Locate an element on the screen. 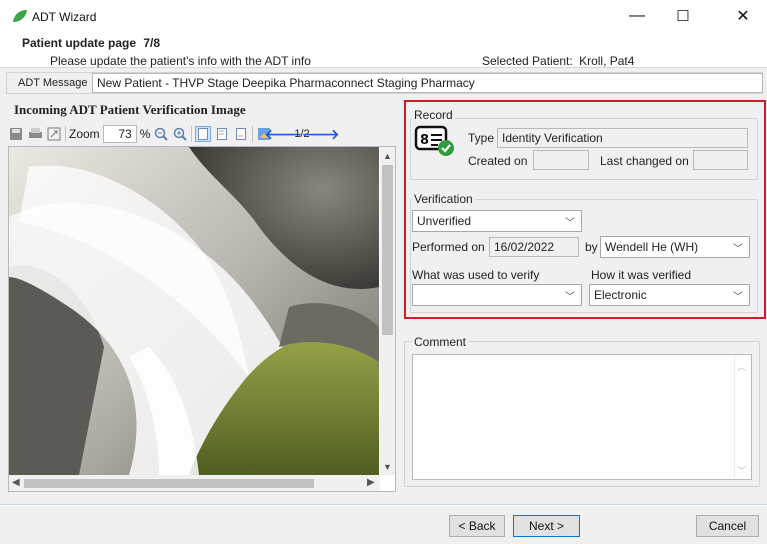 The image size is (767, 544). verification-legend: Verification is located at coordinates (443, 199).